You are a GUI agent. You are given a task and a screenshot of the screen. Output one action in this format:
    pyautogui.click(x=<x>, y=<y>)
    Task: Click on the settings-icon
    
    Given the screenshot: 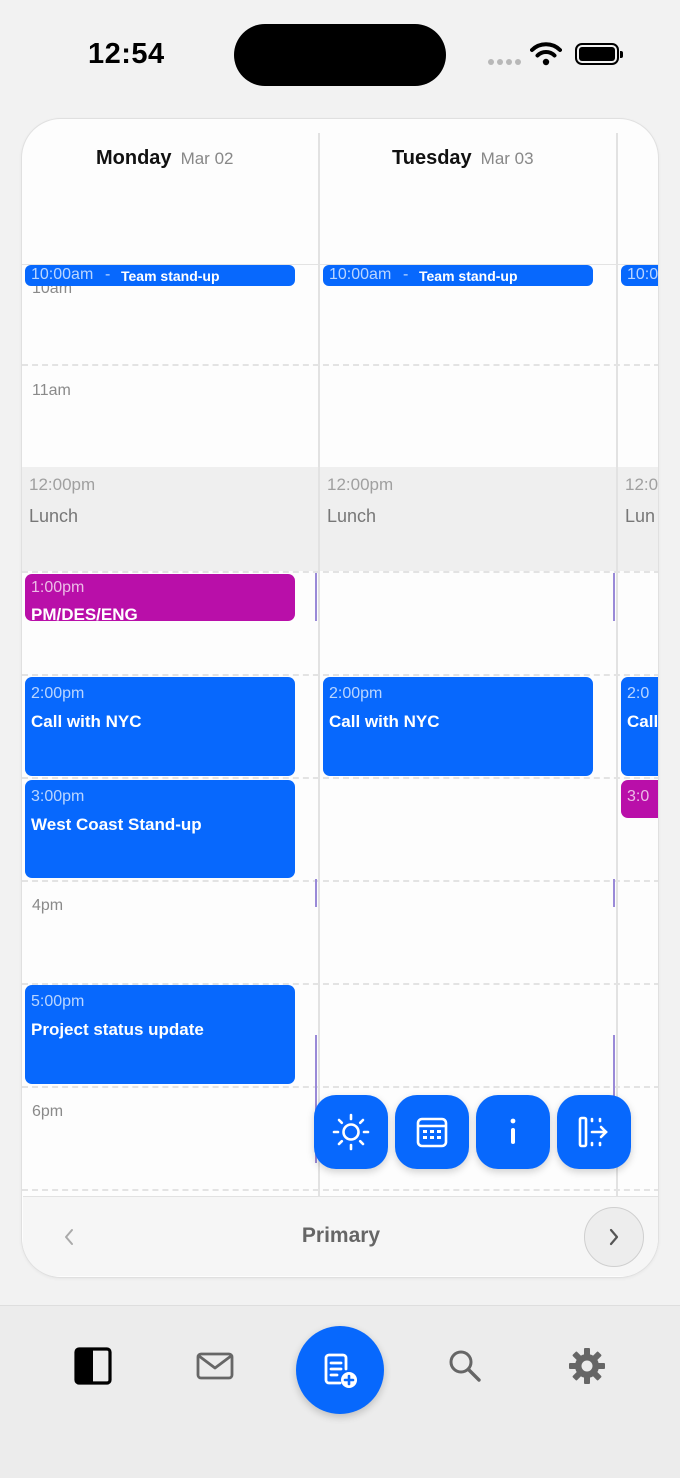 What is the action you would take?
    pyautogui.click(x=587, y=1366)
    